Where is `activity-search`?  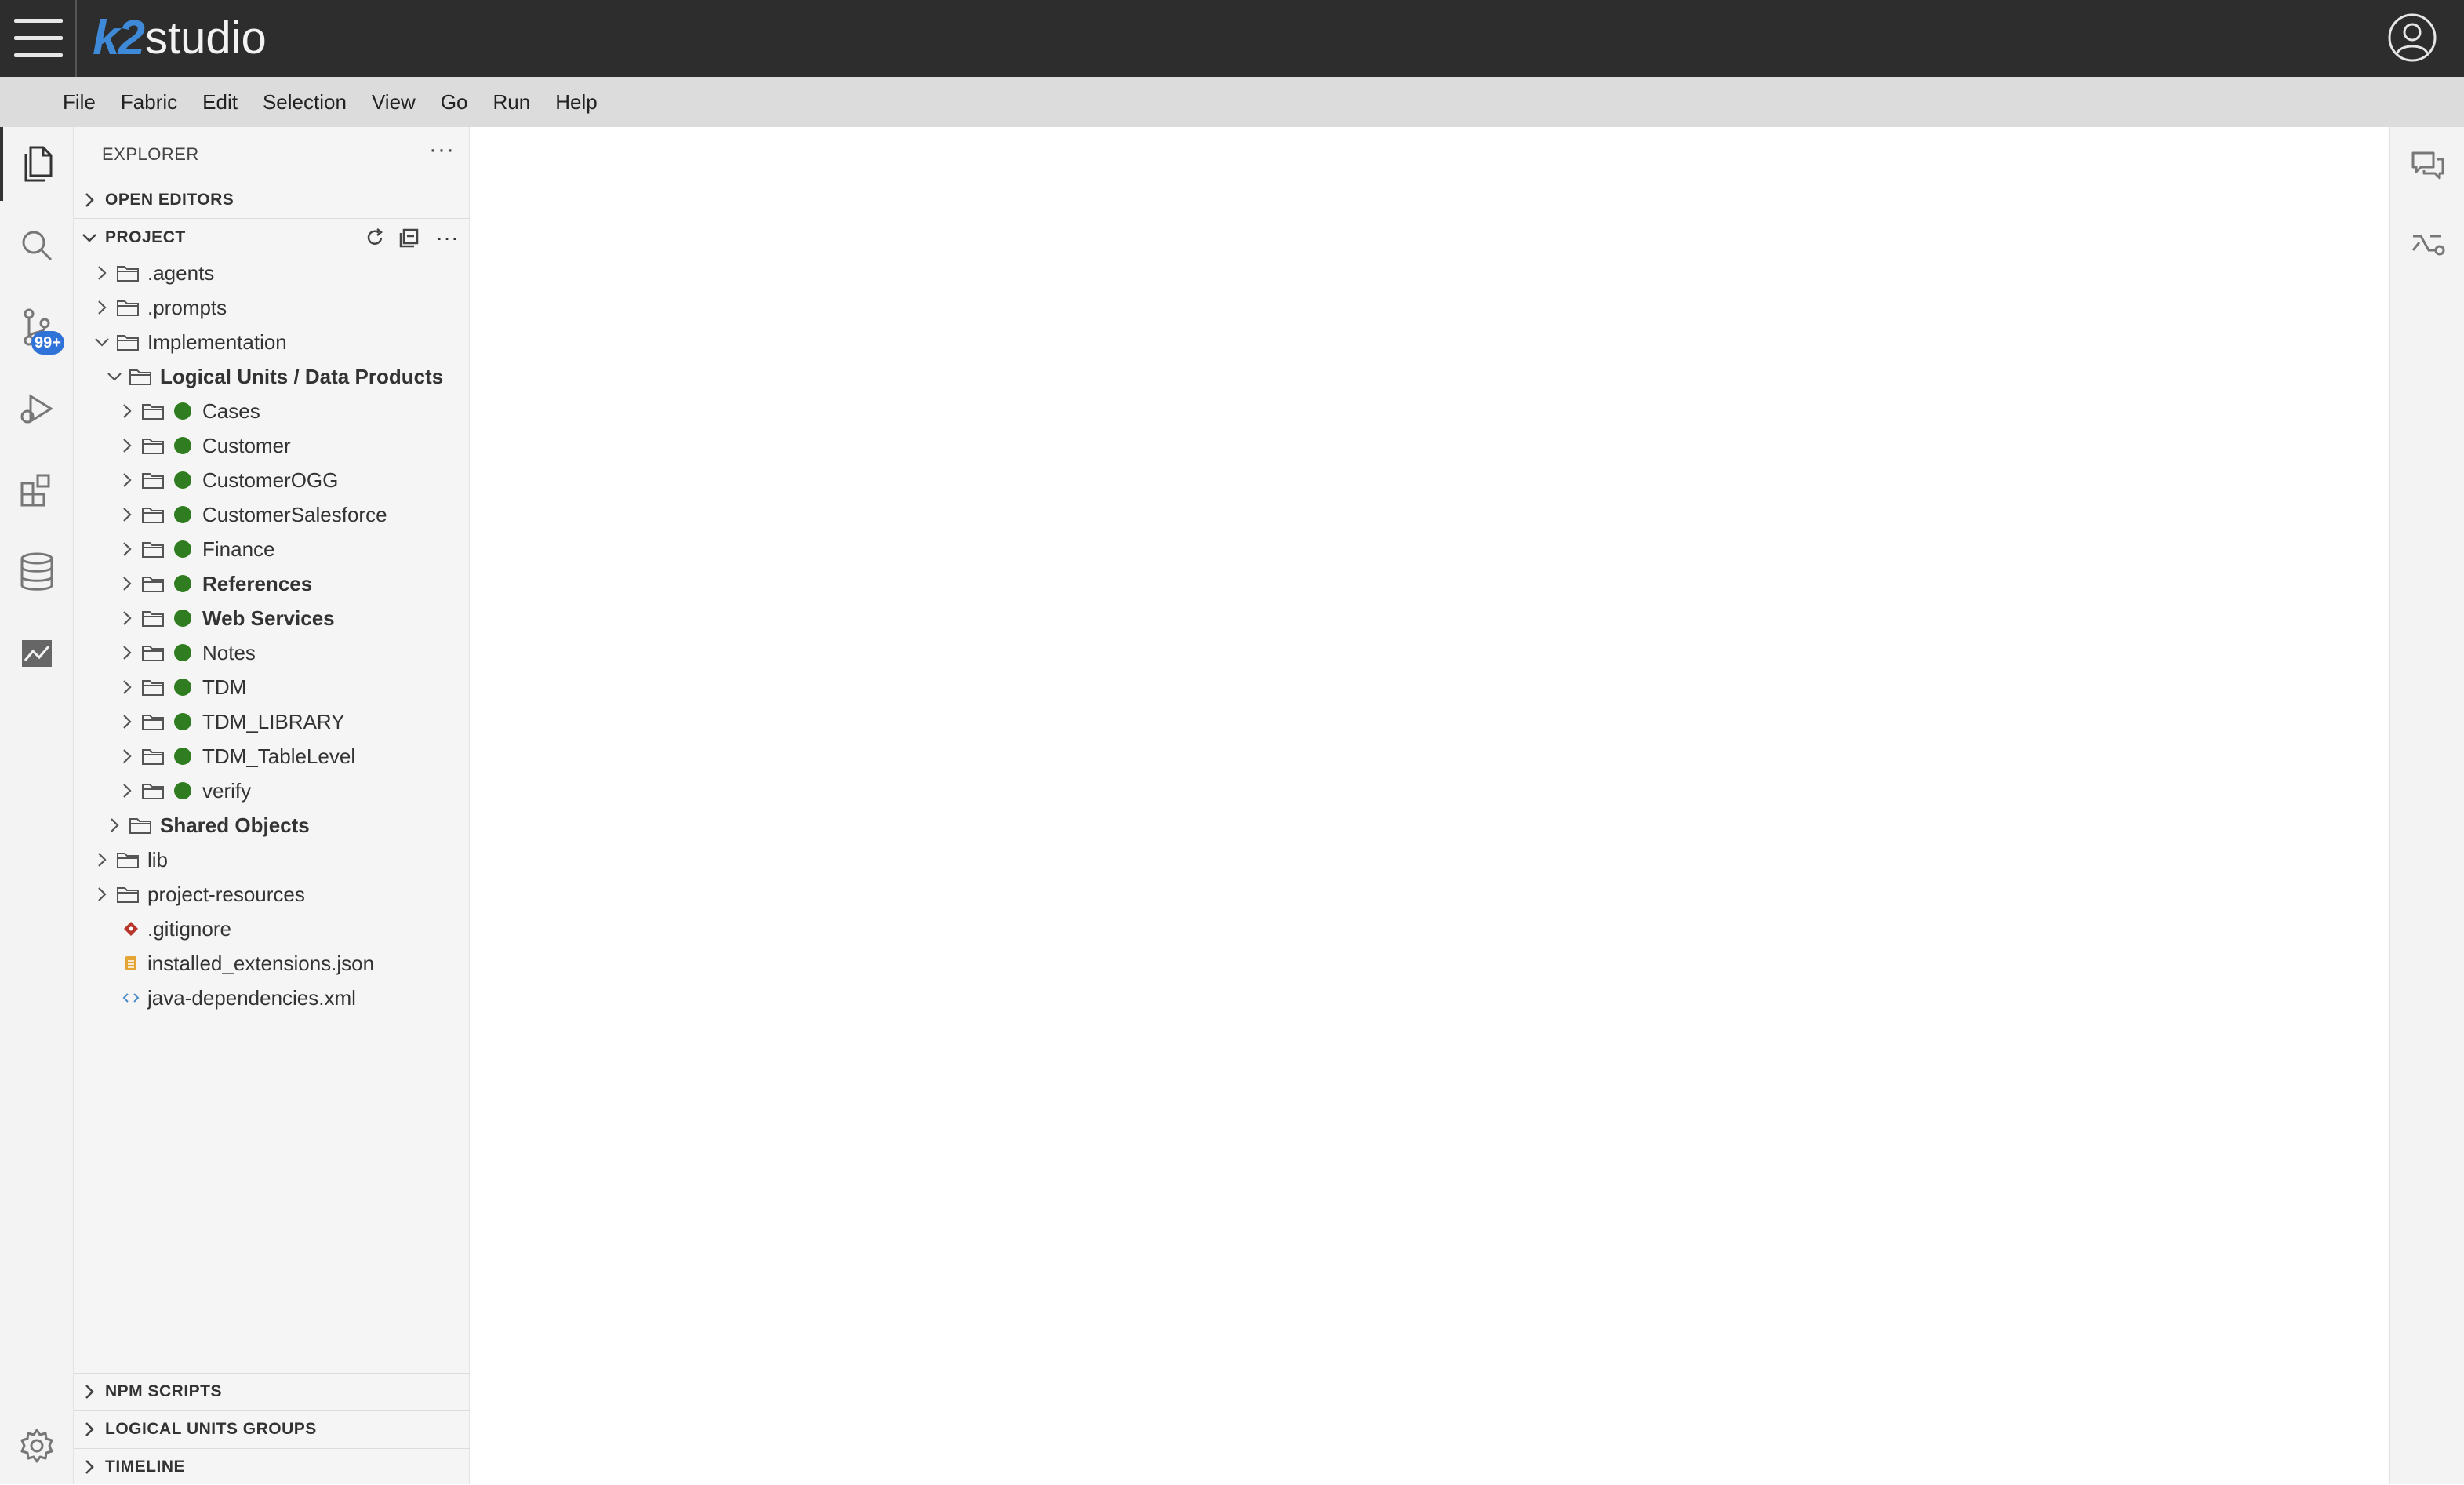 activity-search is located at coordinates (37, 245).